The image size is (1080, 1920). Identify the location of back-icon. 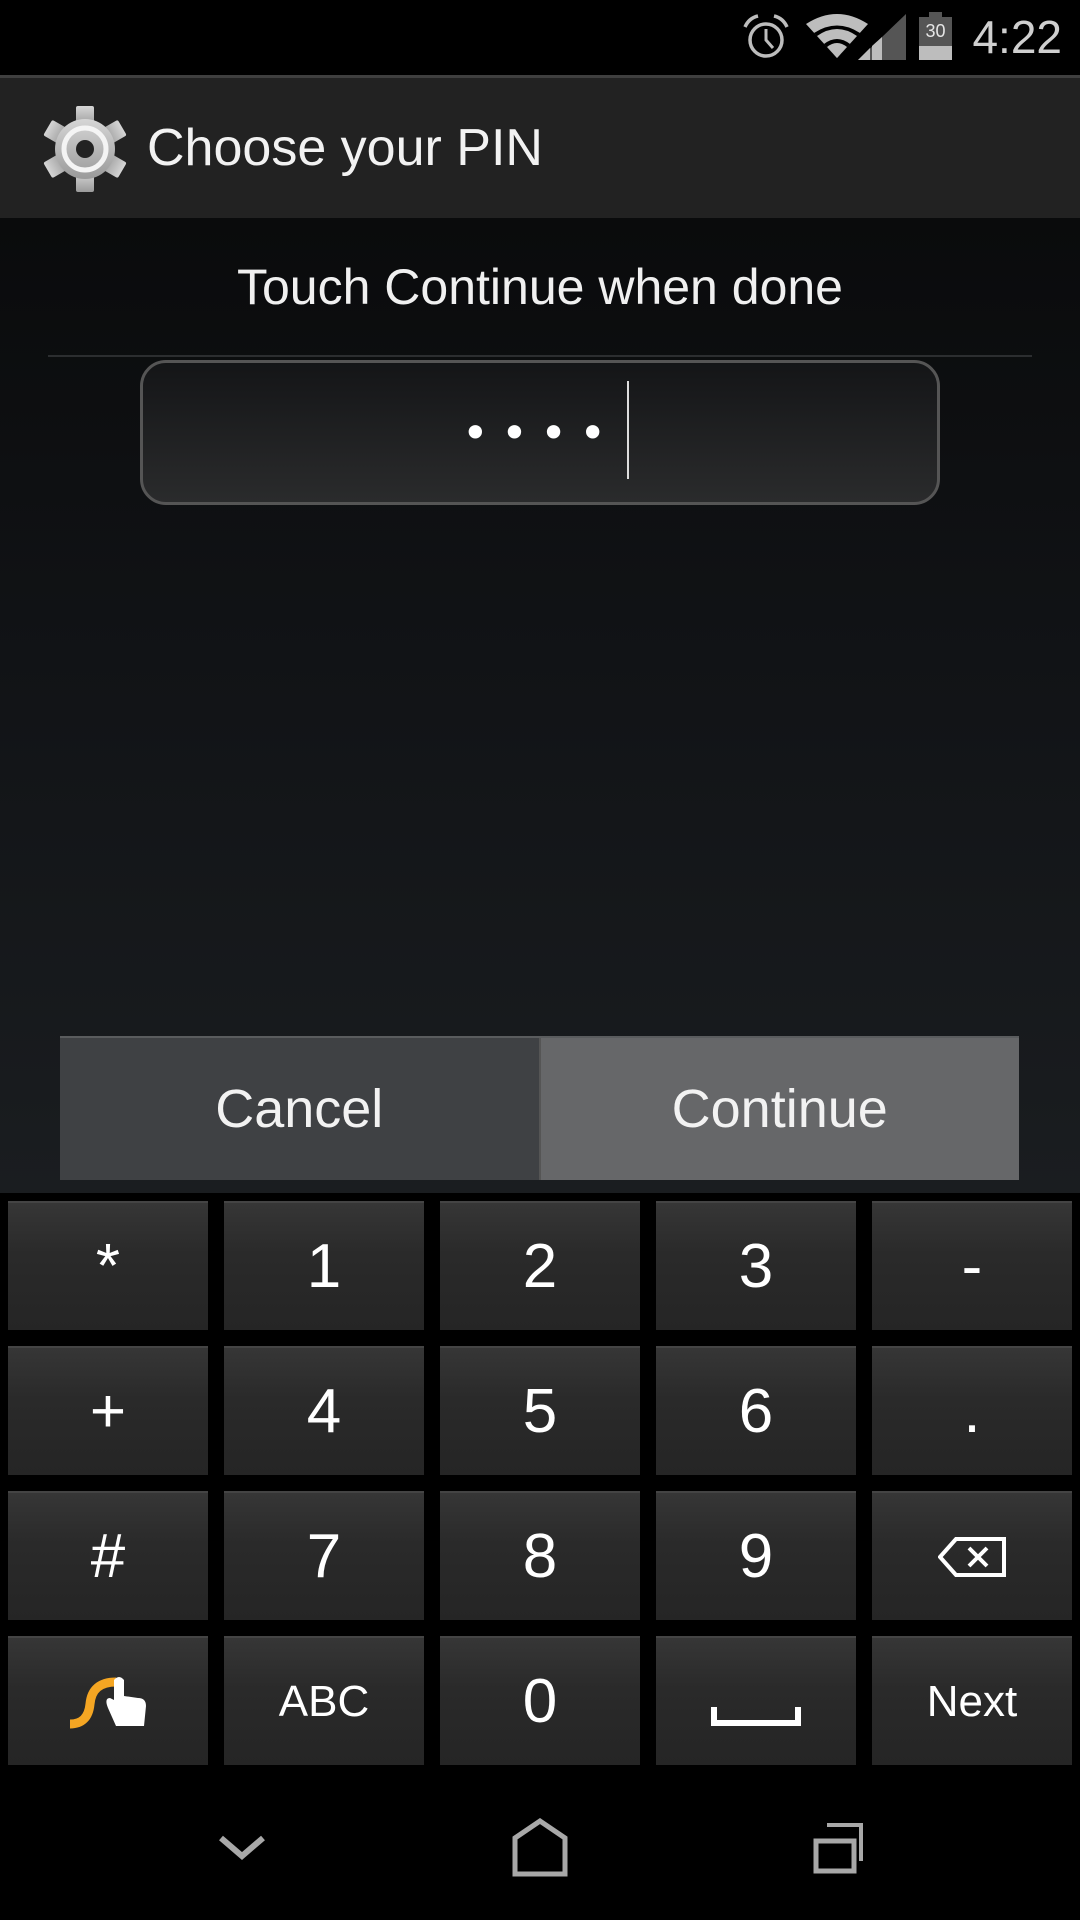
(242, 1847).